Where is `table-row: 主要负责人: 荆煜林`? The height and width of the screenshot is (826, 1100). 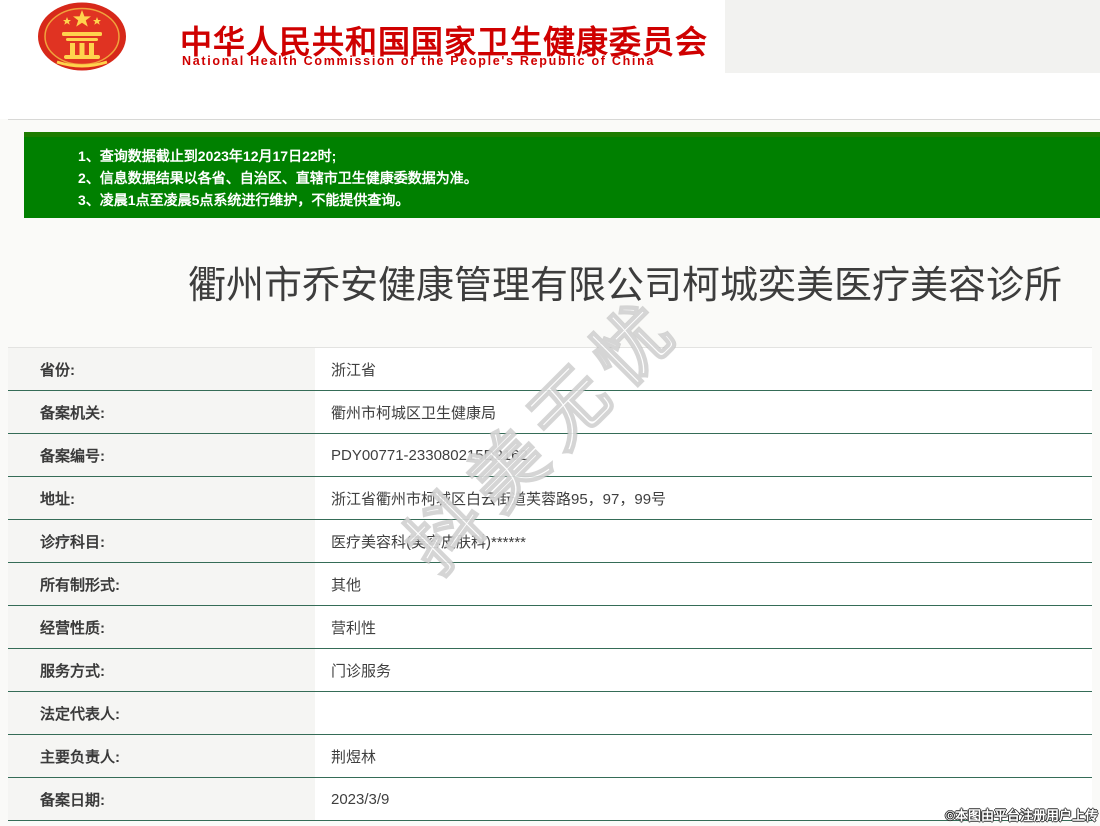 table-row: 主要负责人: 荆煜林 is located at coordinates (550, 756).